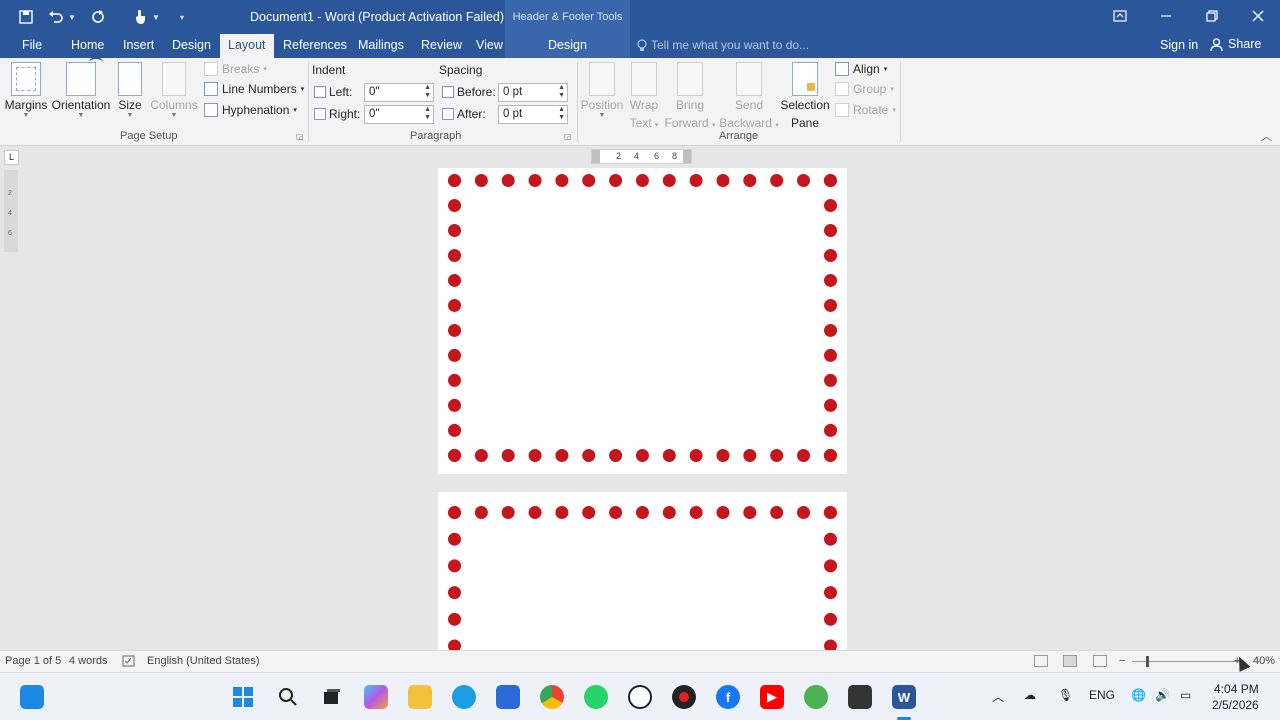 This screenshot has height=720, width=1280. Describe the element at coordinates (243, 697) in the screenshot. I see `windows-start-icon` at that location.